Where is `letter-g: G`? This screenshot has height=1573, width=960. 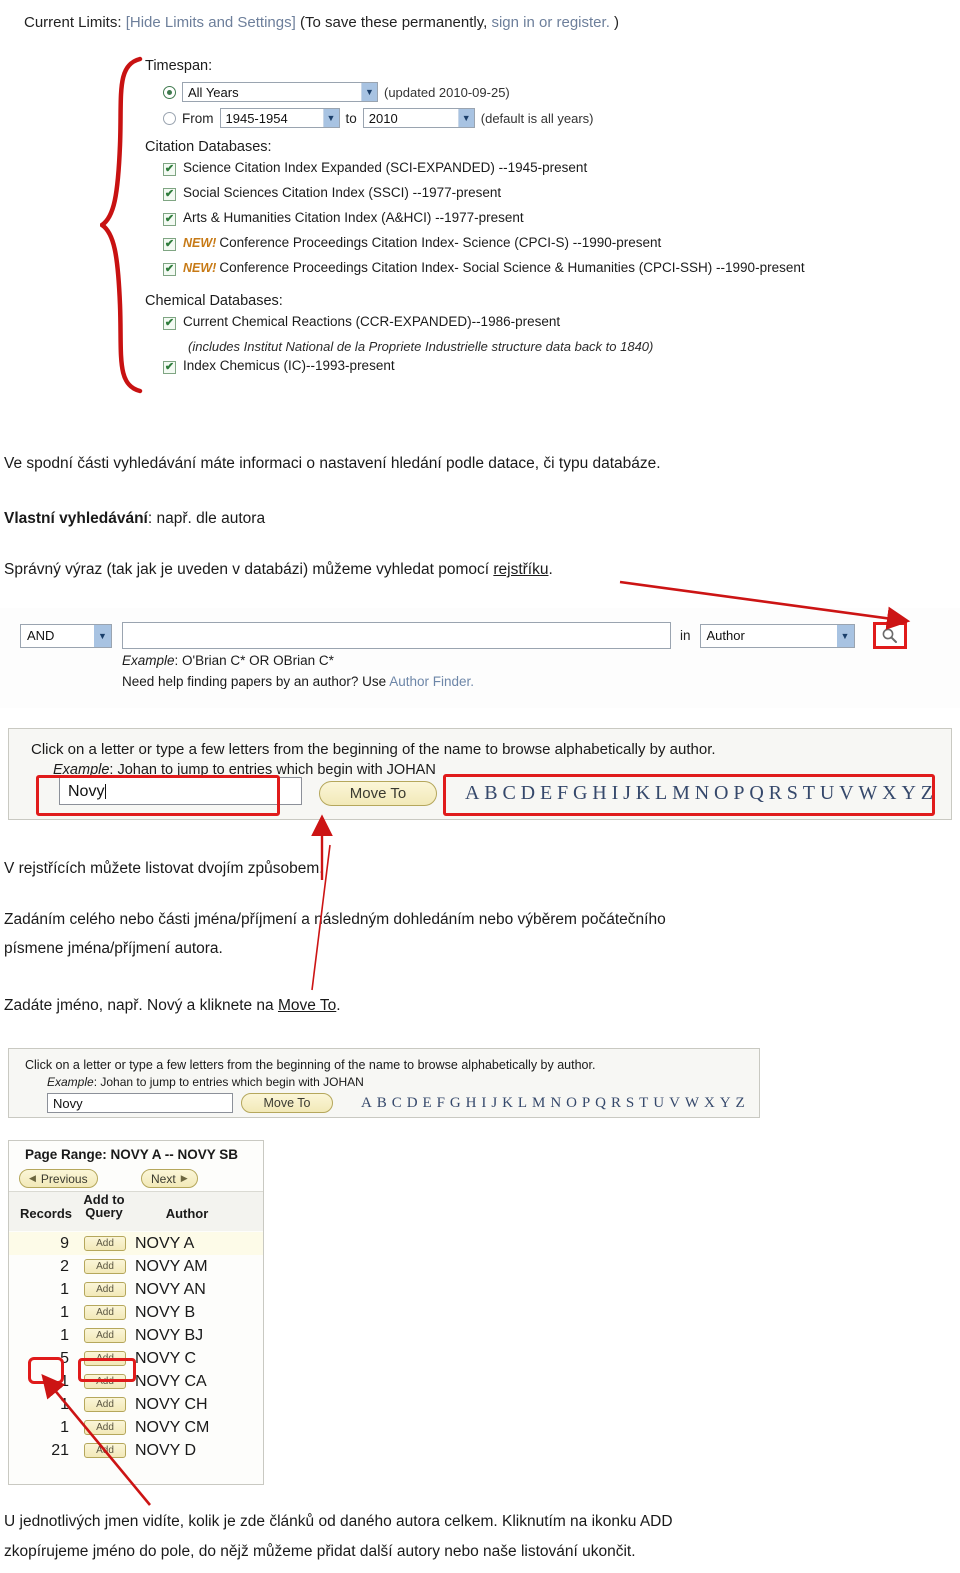 letter-g: G is located at coordinates (455, 1103).